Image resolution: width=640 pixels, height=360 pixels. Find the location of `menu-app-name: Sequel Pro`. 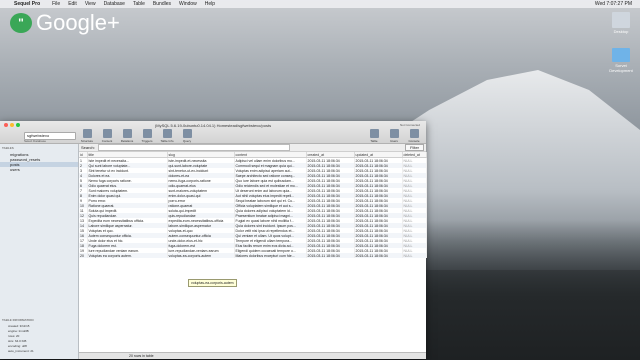

menu-app-name: Sequel Pro is located at coordinates (27, 4).